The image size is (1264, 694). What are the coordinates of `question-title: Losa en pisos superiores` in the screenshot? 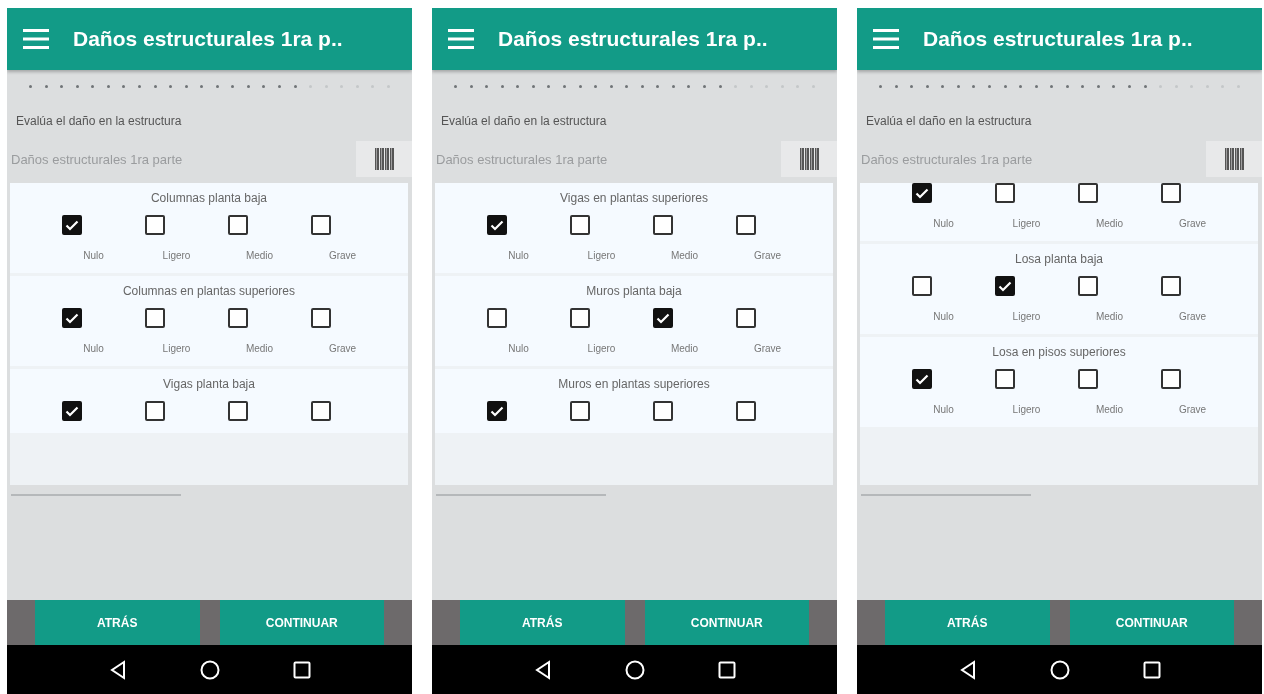 It's located at (1059, 352).